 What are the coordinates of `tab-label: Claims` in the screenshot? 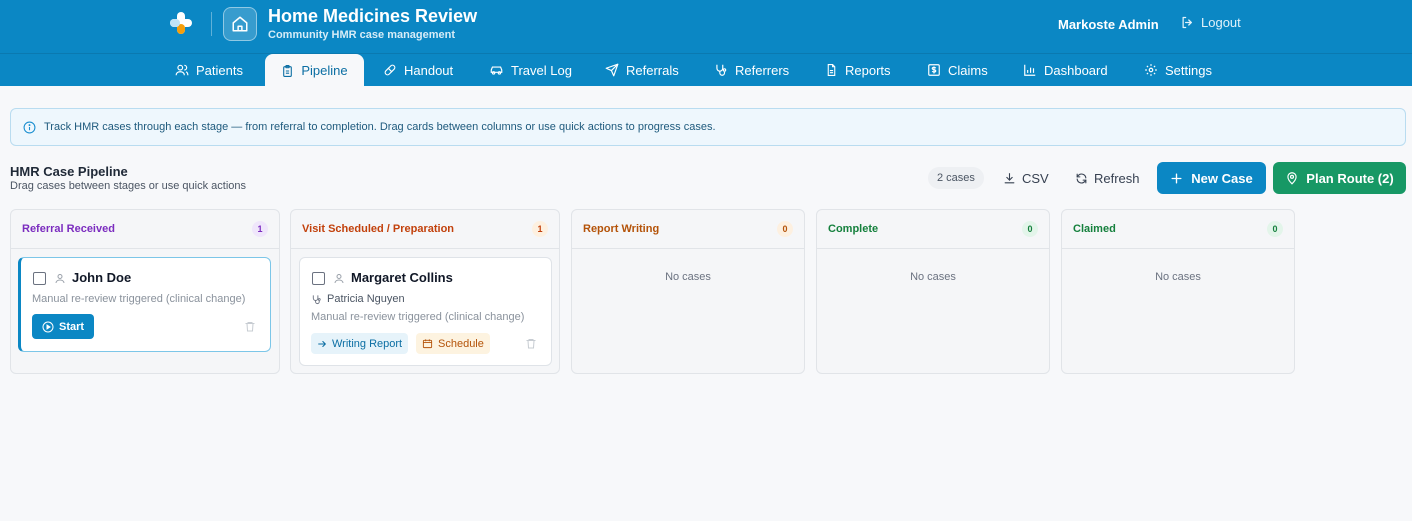 It's located at (968, 70).